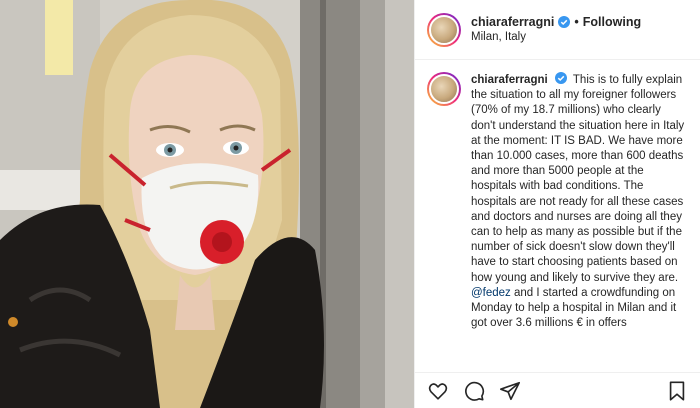  Describe the element at coordinates (510, 391) in the screenshot. I see `share-icon` at that location.